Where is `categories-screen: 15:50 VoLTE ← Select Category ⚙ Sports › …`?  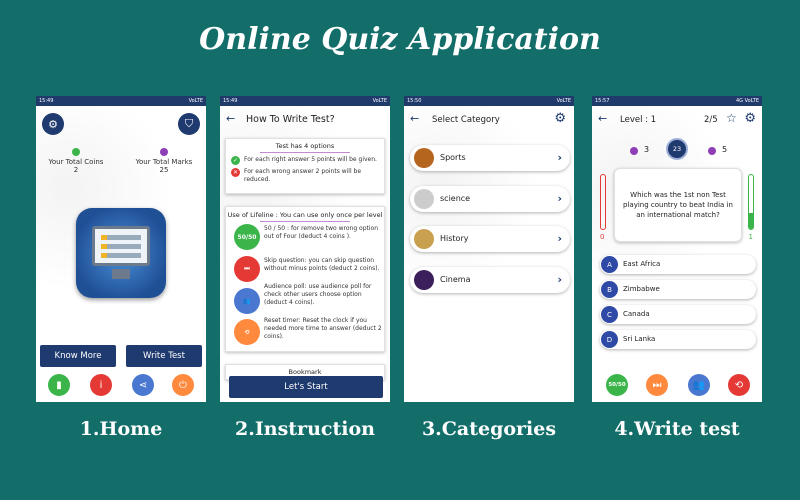
categories-screen: 15:50 VoLTE ← Select Category ⚙ Sports › … is located at coordinates (489, 249).